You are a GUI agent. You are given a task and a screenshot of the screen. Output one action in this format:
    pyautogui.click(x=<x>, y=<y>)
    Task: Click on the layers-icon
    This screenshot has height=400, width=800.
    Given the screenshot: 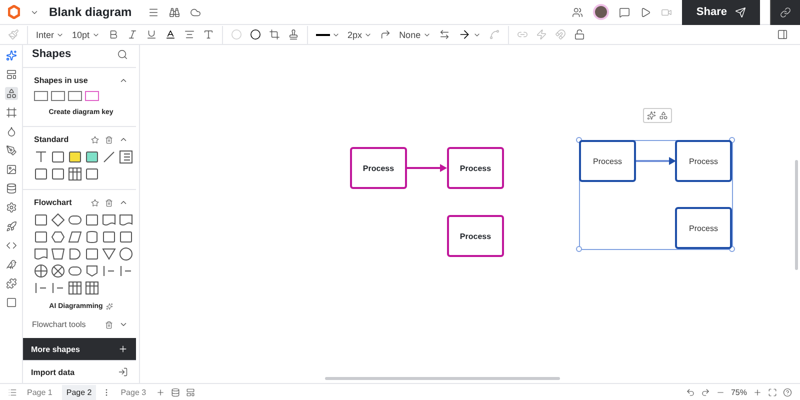 What is the action you would take?
    pyautogui.click(x=191, y=392)
    